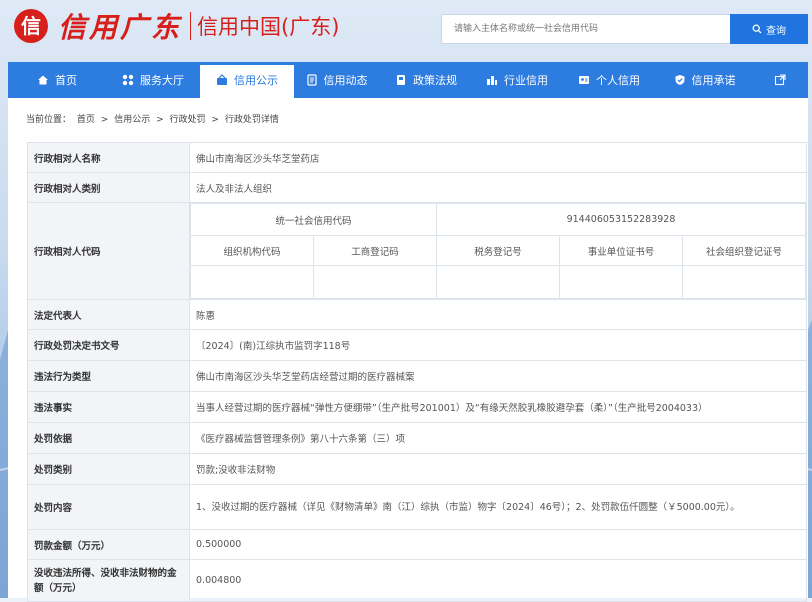  Describe the element at coordinates (498, 187) in the screenshot. I see `row-value: 法人及非法人组织` at that location.